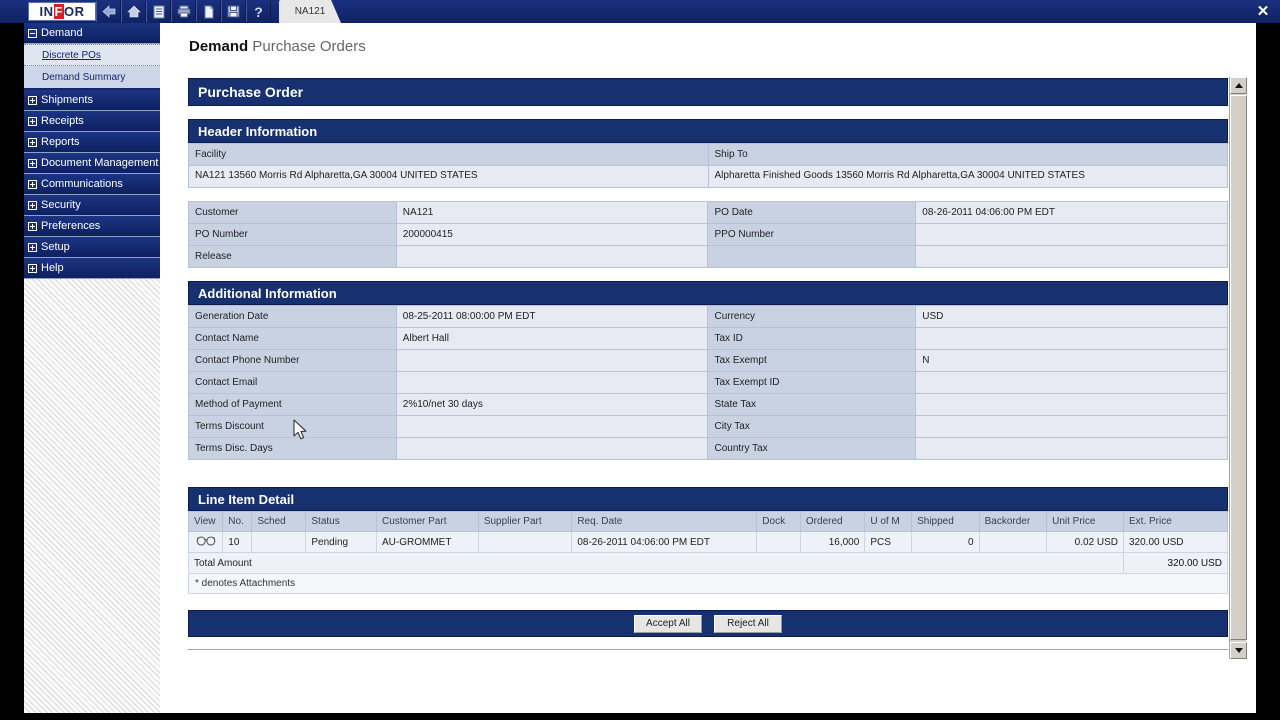 The height and width of the screenshot is (720, 1280). I want to click on help-button: ?, so click(258, 11).